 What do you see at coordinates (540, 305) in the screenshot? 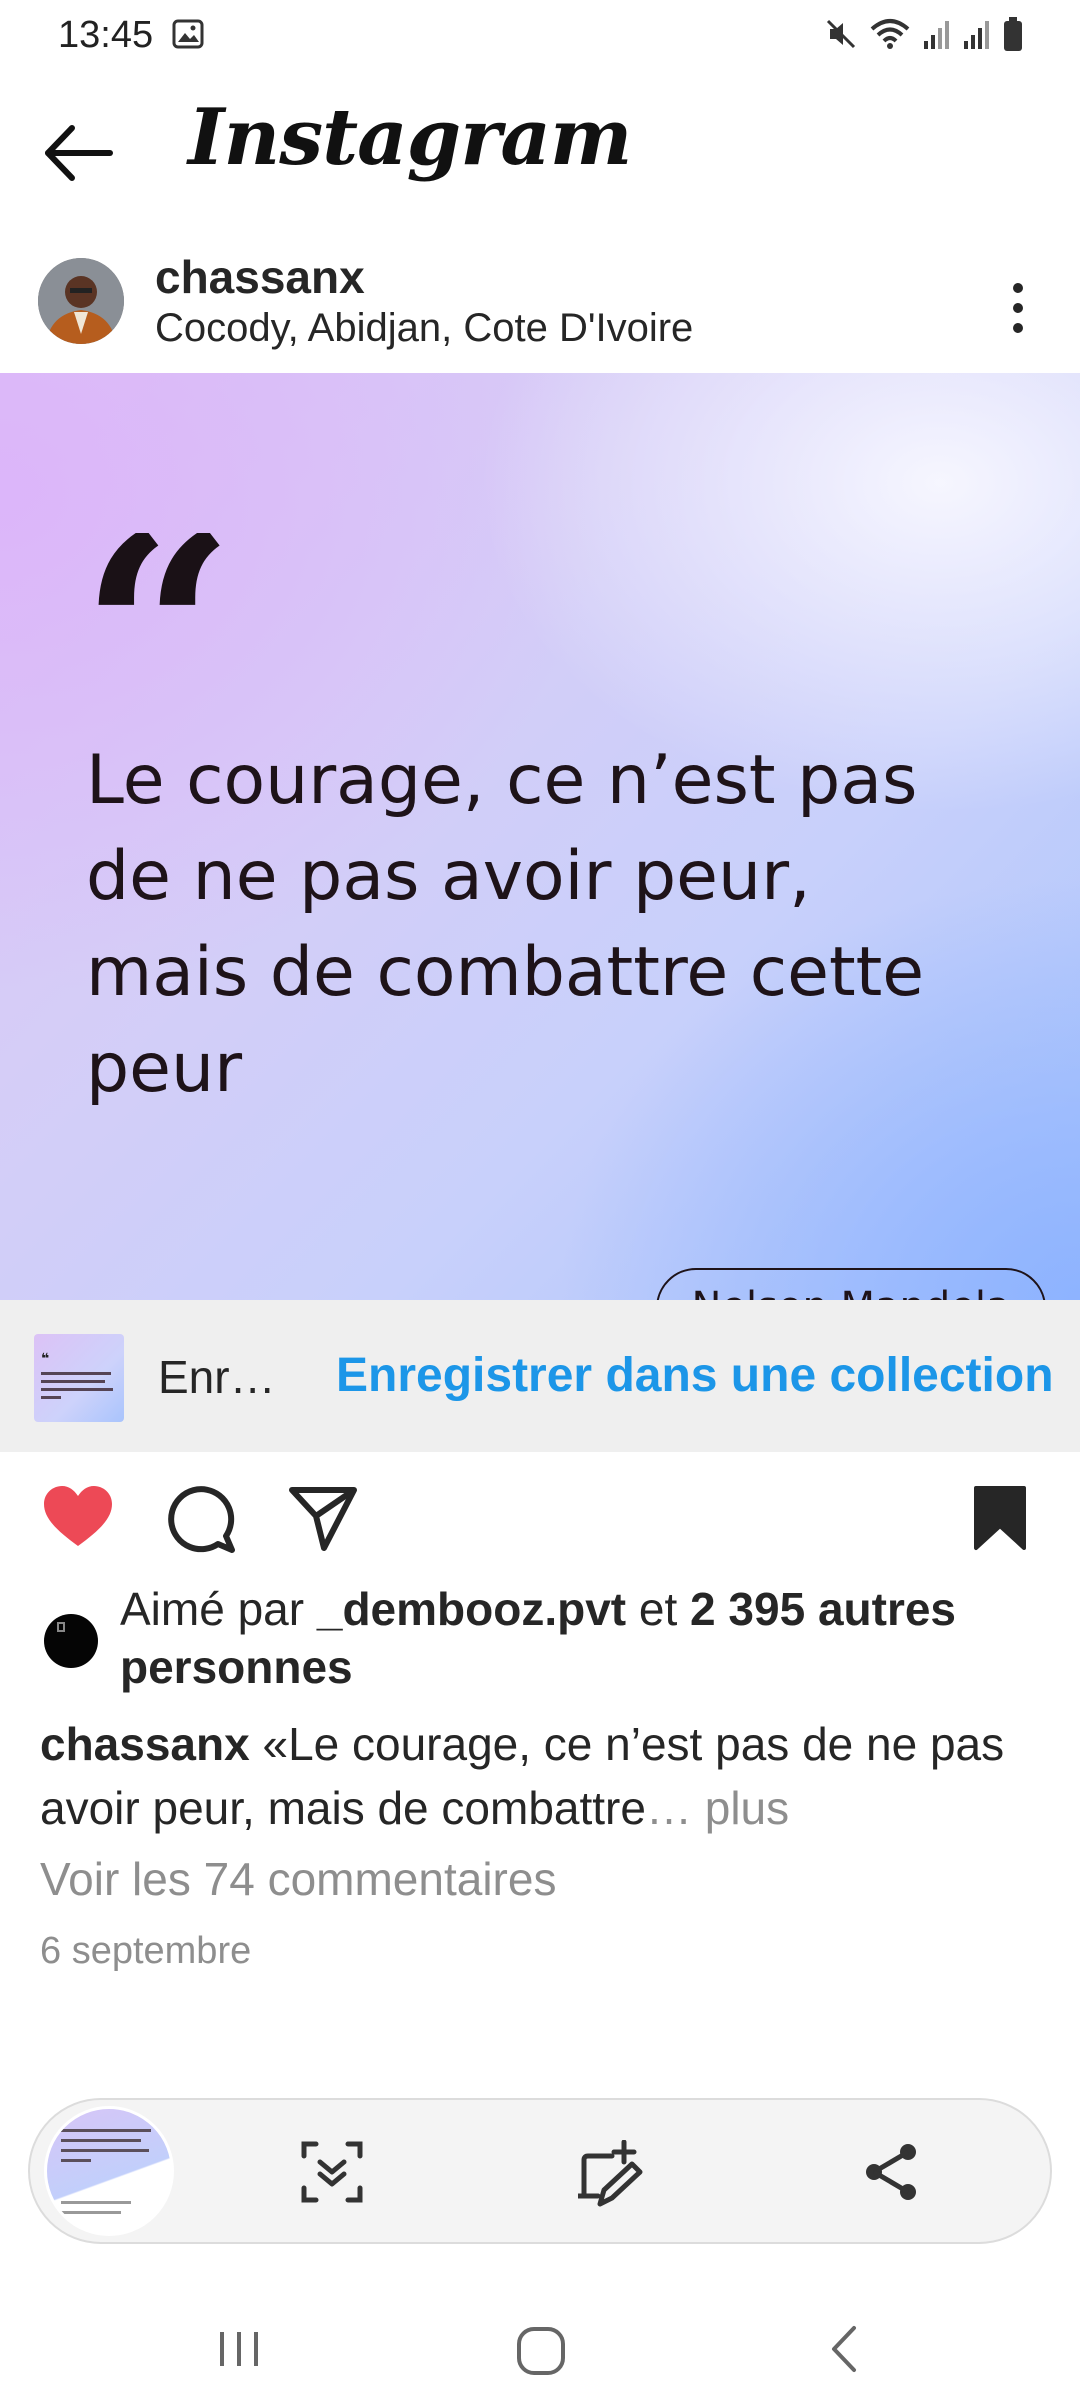
I see `post-header: chassanx Cocody, Abidjan, Cote D'Ivoire` at bounding box center [540, 305].